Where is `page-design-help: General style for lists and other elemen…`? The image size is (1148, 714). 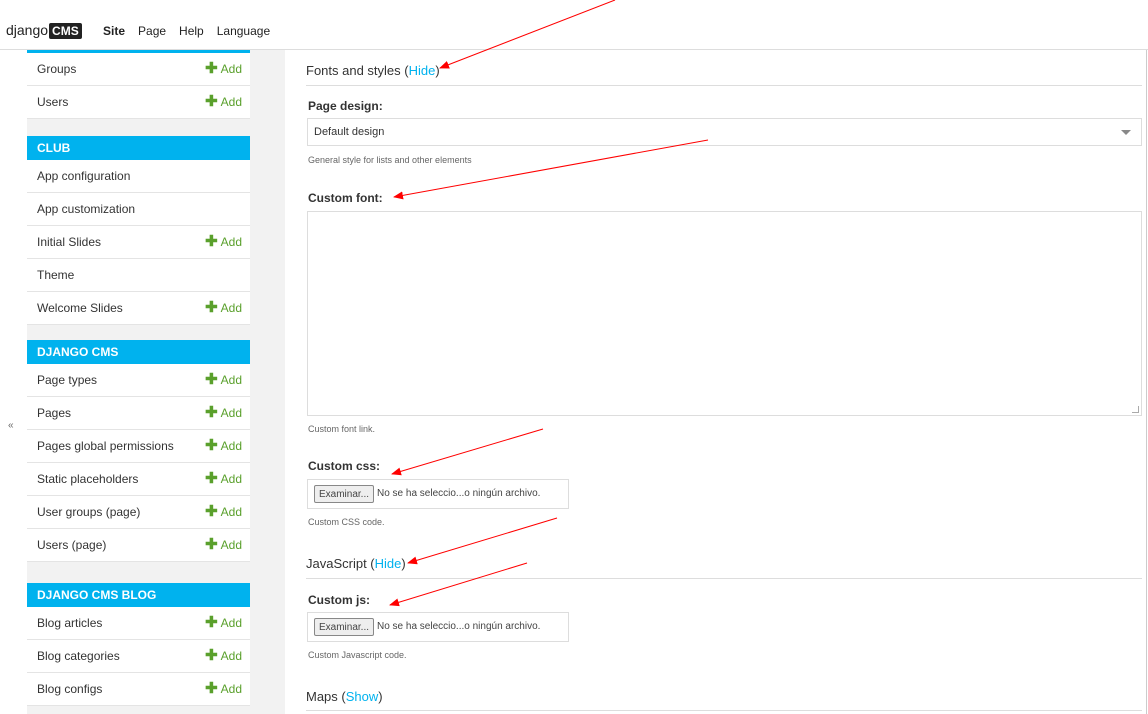 page-design-help: General style for lists and other elemen… is located at coordinates (390, 160).